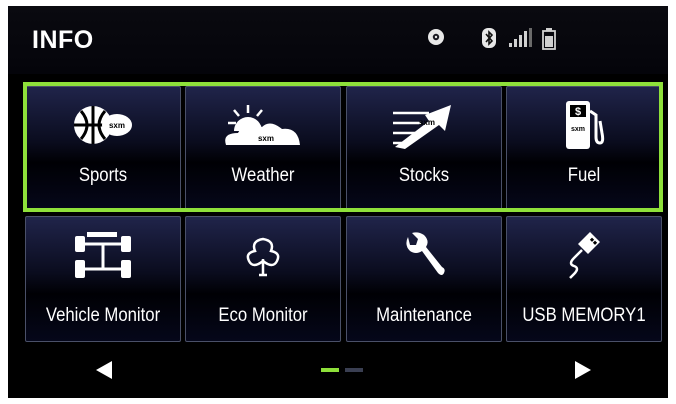  What do you see at coordinates (584, 175) in the screenshot?
I see `tile-label-fuel: Fuel` at bounding box center [584, 175].